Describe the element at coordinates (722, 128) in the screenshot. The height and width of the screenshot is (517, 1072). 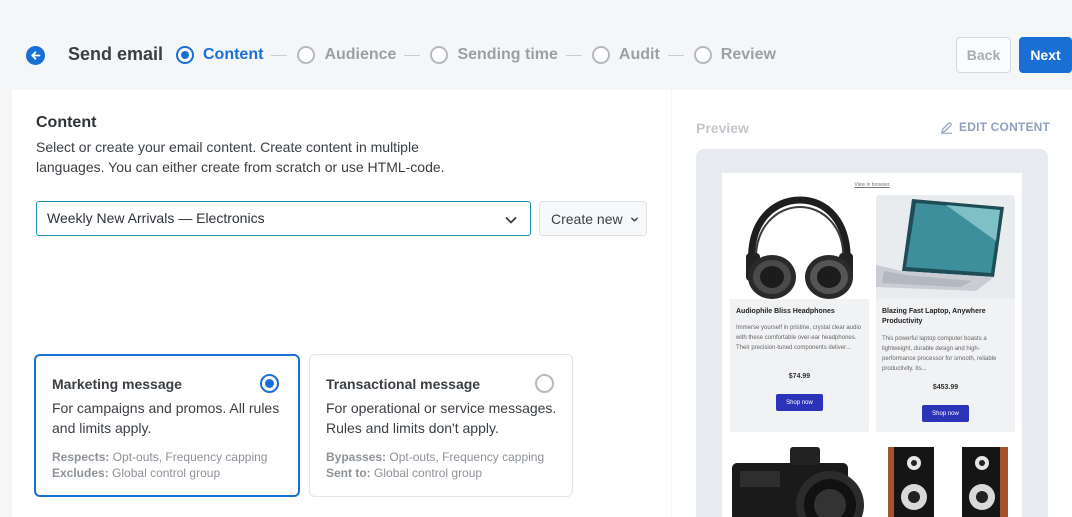
I see `preview-label: Preview` at that location.